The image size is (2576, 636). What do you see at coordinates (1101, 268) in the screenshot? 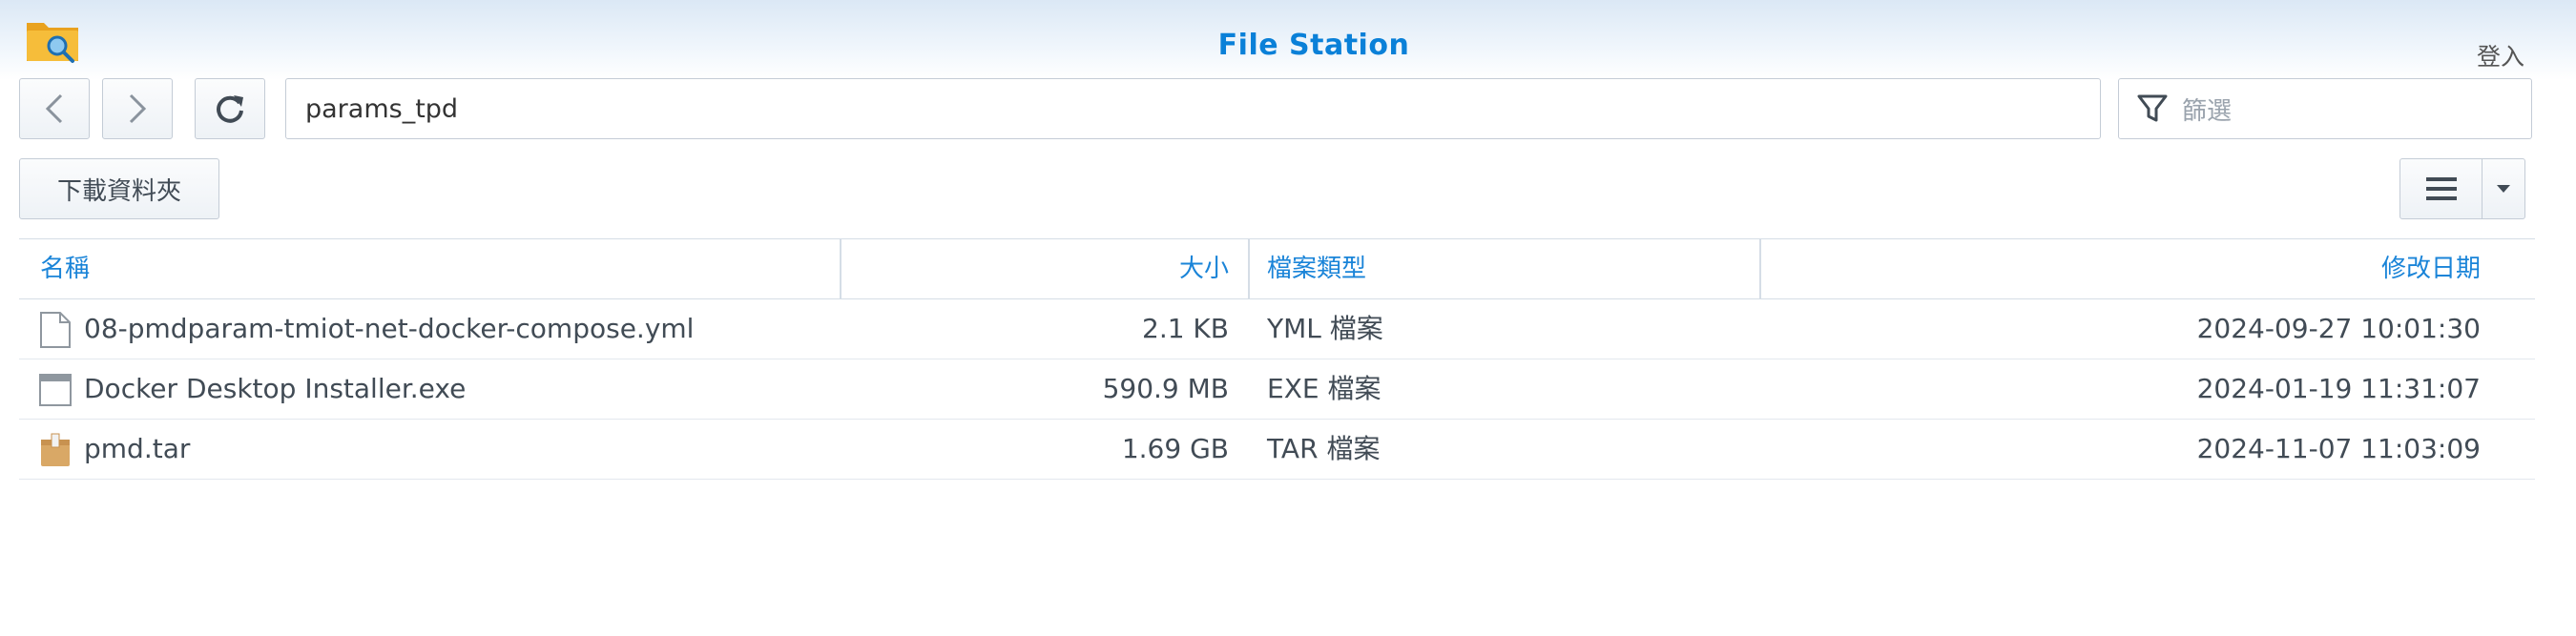
I see `column-header-size: 大小` at bounding box center [1101, 268].